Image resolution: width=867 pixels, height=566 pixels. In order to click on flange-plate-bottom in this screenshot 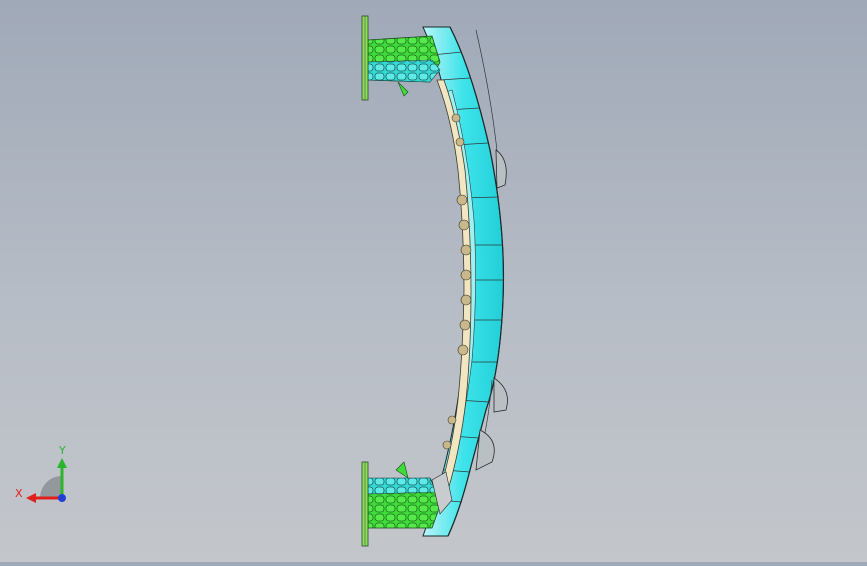, I will do `click(365, 504)`.